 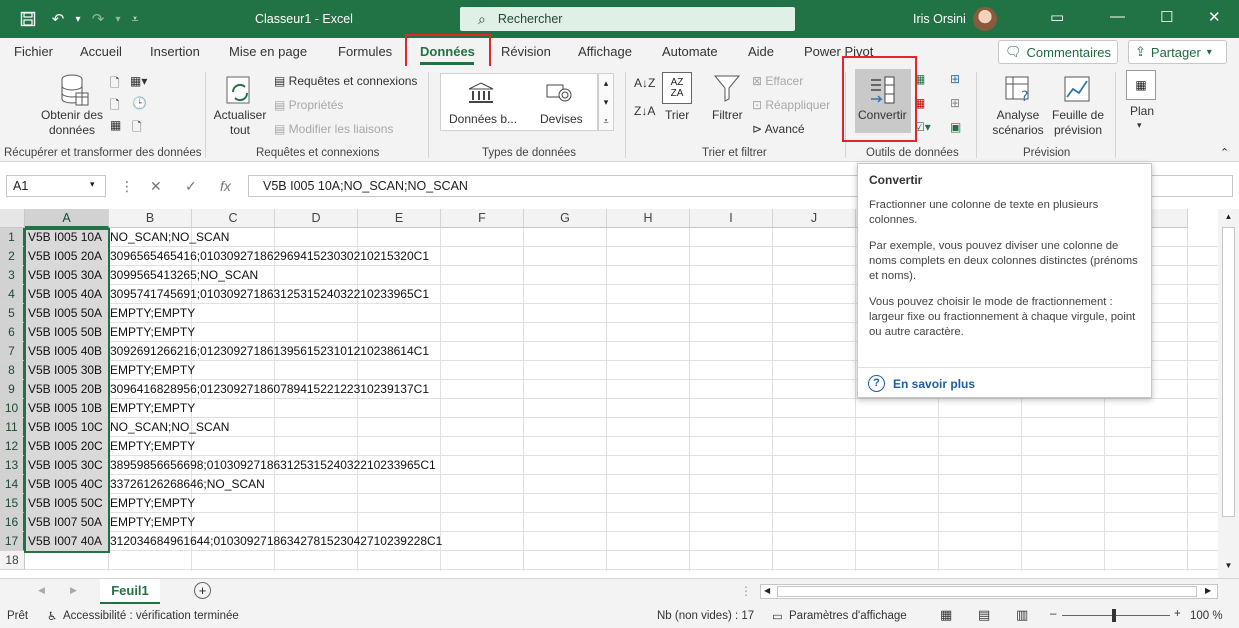 What do you see at coordinates (561, 119) in the screenshot?
I see `datatype-currencies-button: Devises` at bounding box center [561, 119].